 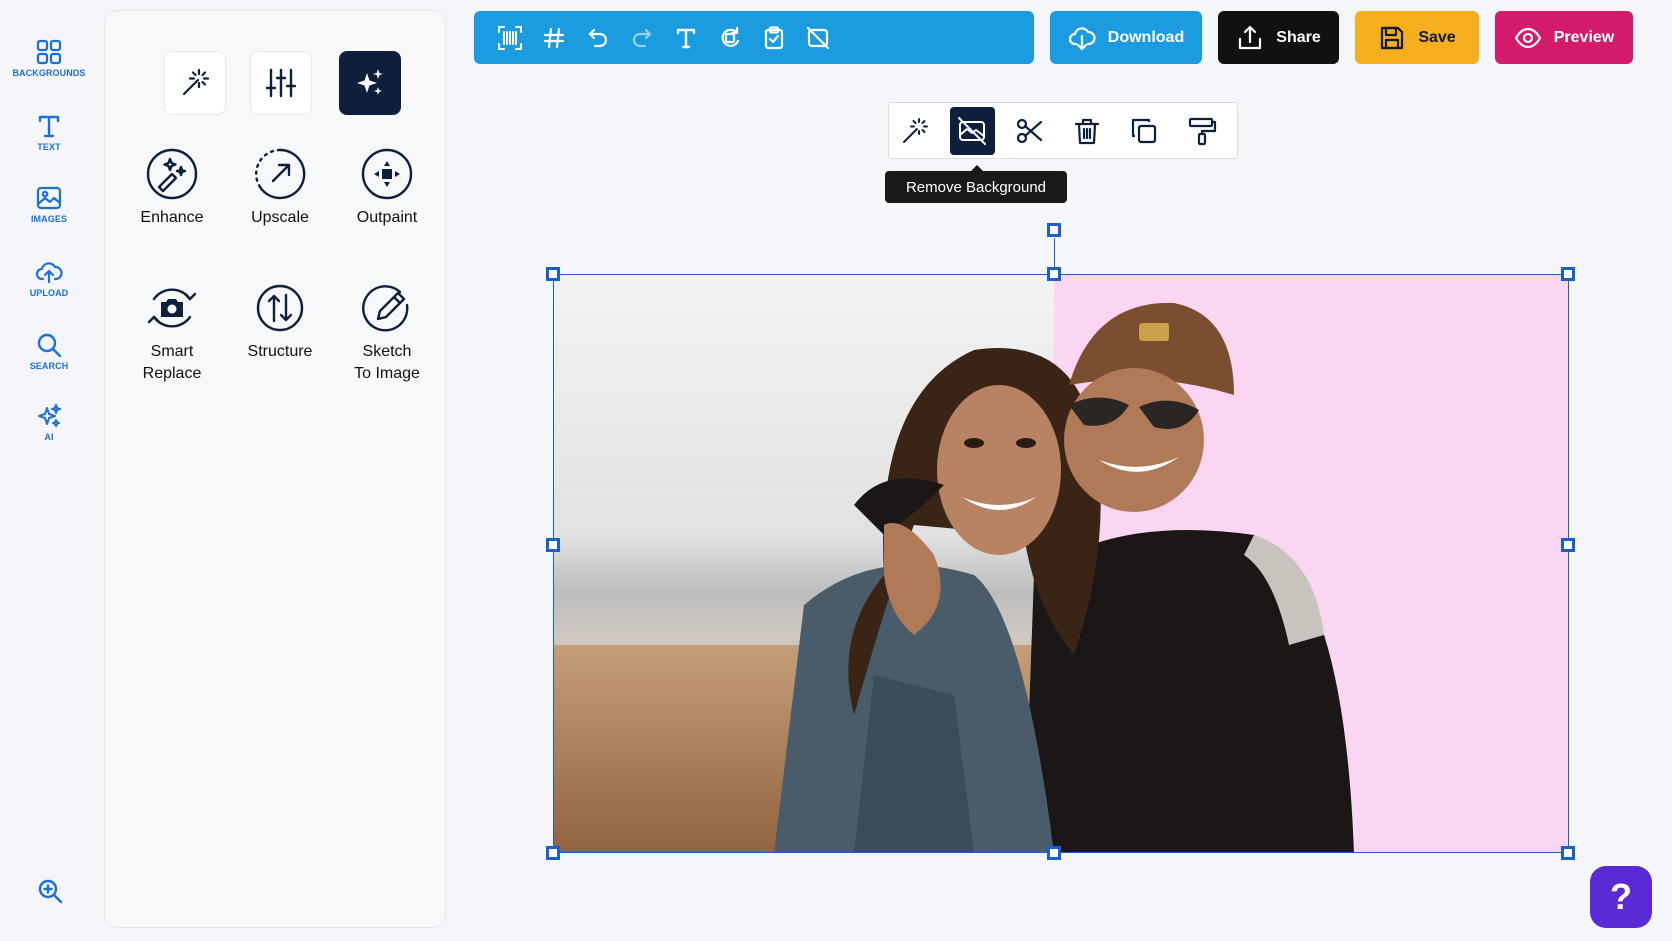 I want to click on download-button: Download, so click(x=1126, y=37).